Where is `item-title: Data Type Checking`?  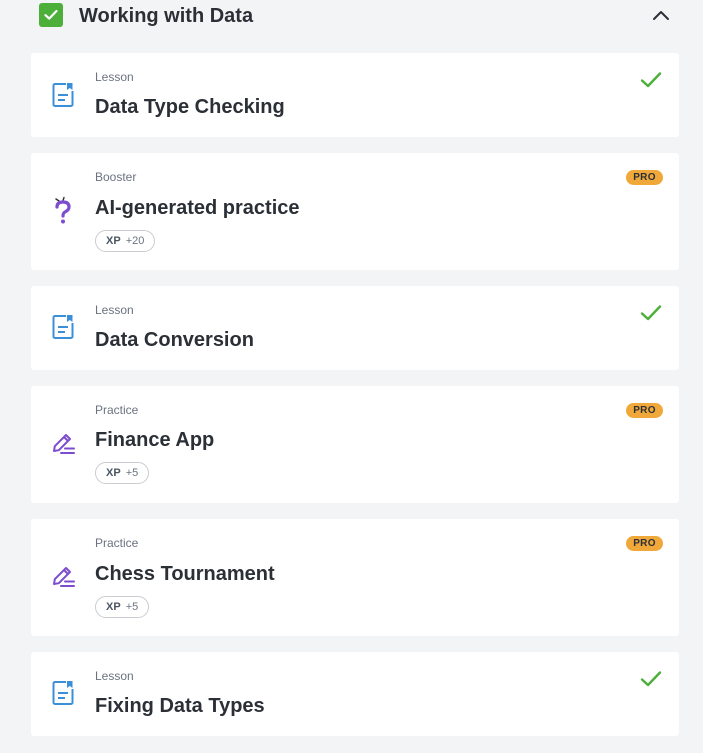
item-title: Data Type Checking is located at coordinates (190, 107).